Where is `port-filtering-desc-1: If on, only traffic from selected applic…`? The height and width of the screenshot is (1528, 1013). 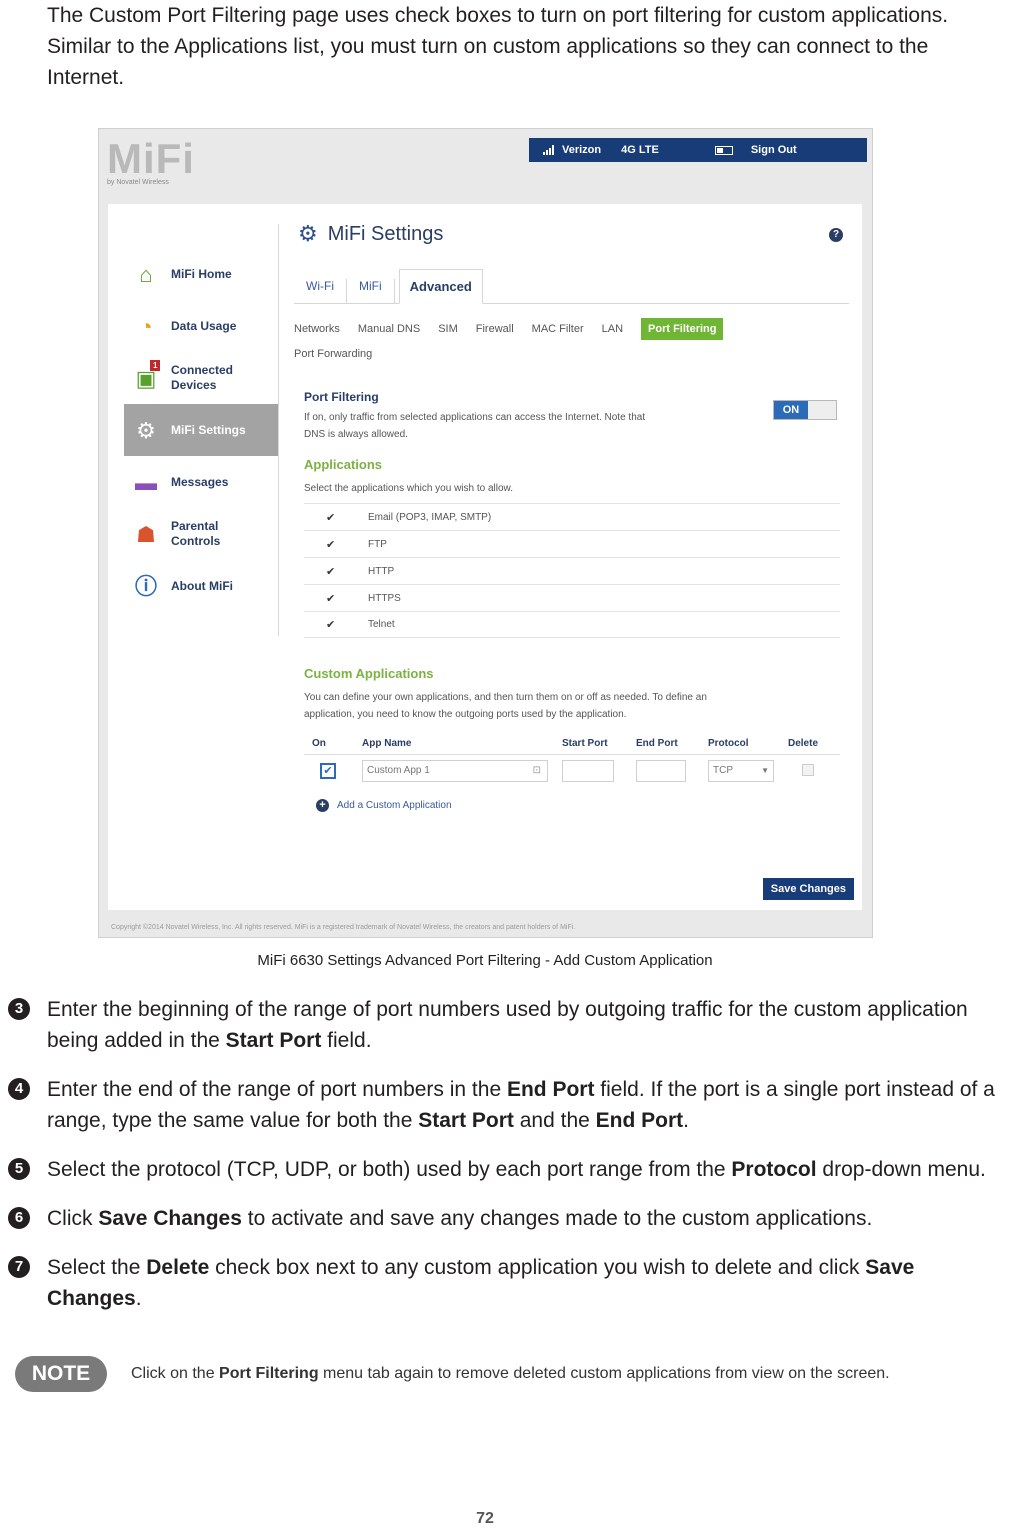
port-filtering-desc-1: If on, only traffic from selected applic… is located at coordinates (475, 417).